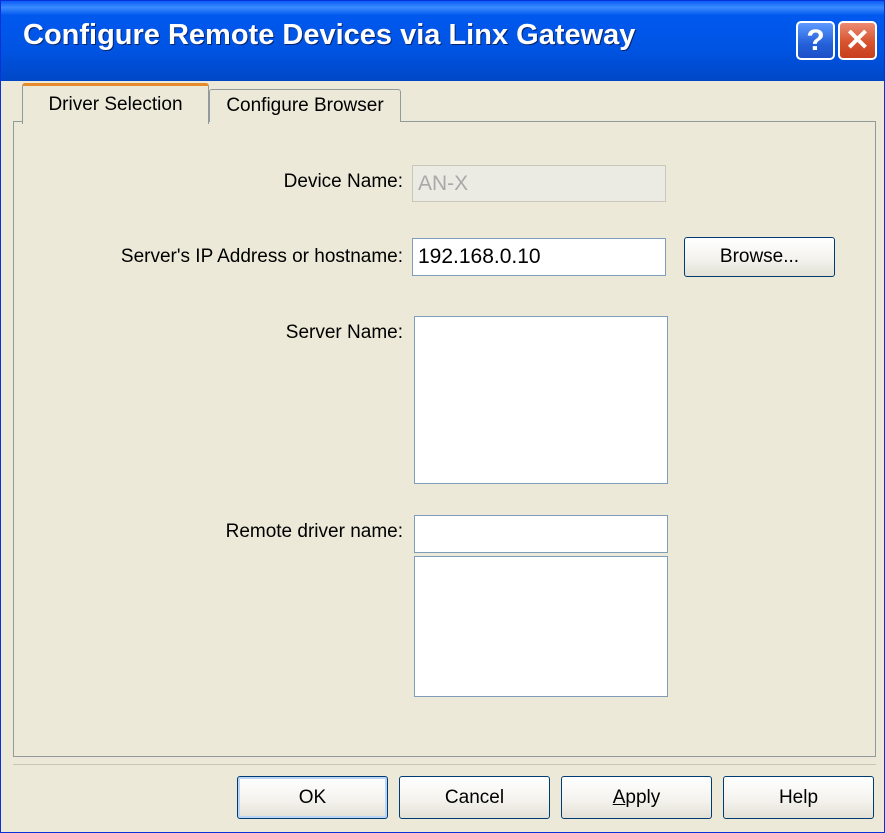 The width and height of the screenshot is (885, 833). Describe the element at coordinates (444, 764) in the screenshot. I see `button-separator` at that location.